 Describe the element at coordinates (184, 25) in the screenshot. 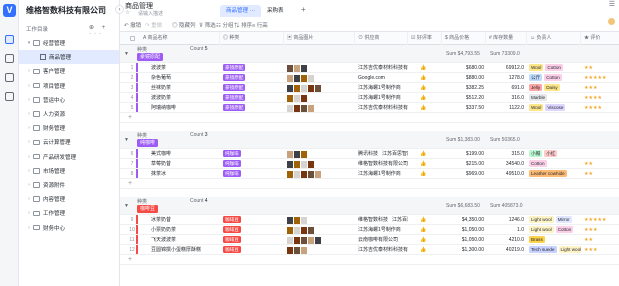

I see `hide-columns-button: ◎ 隐藏列` at that location.